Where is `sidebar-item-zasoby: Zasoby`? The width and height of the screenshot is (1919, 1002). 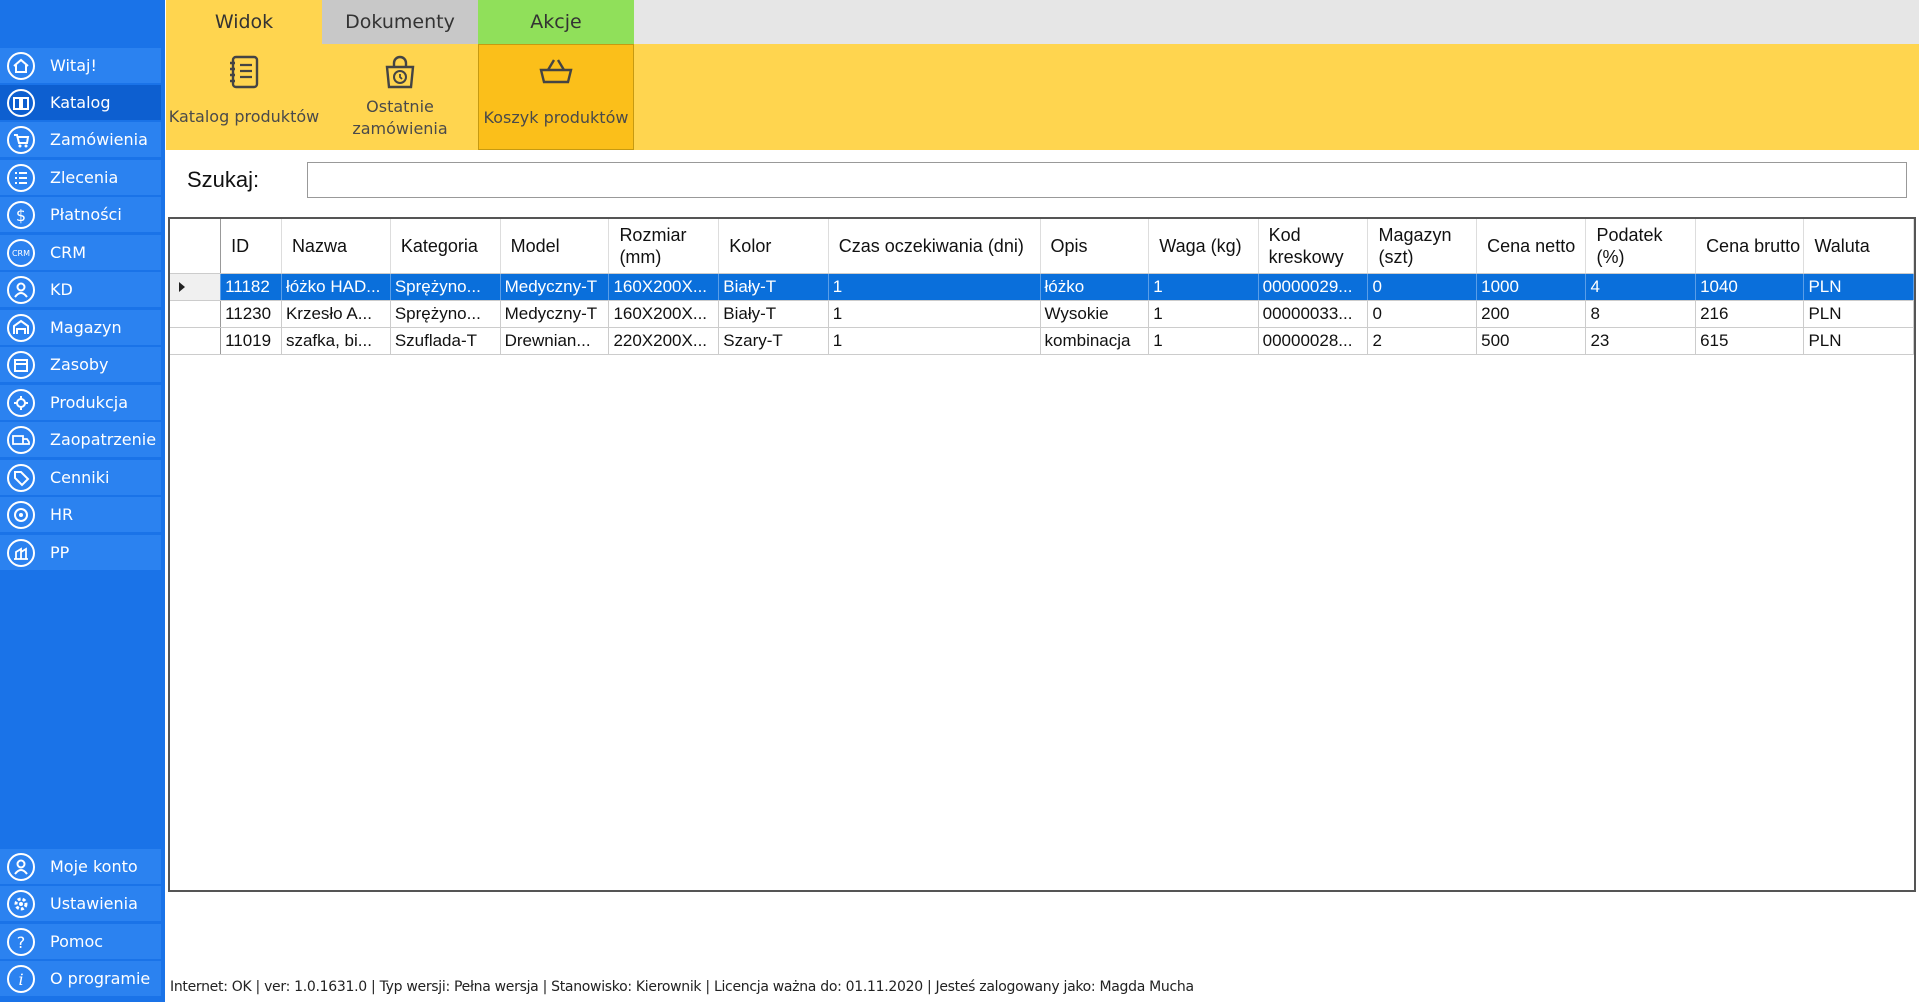
sidebar-item-zasoby: Zasoby is located at coordinates (80, 364).